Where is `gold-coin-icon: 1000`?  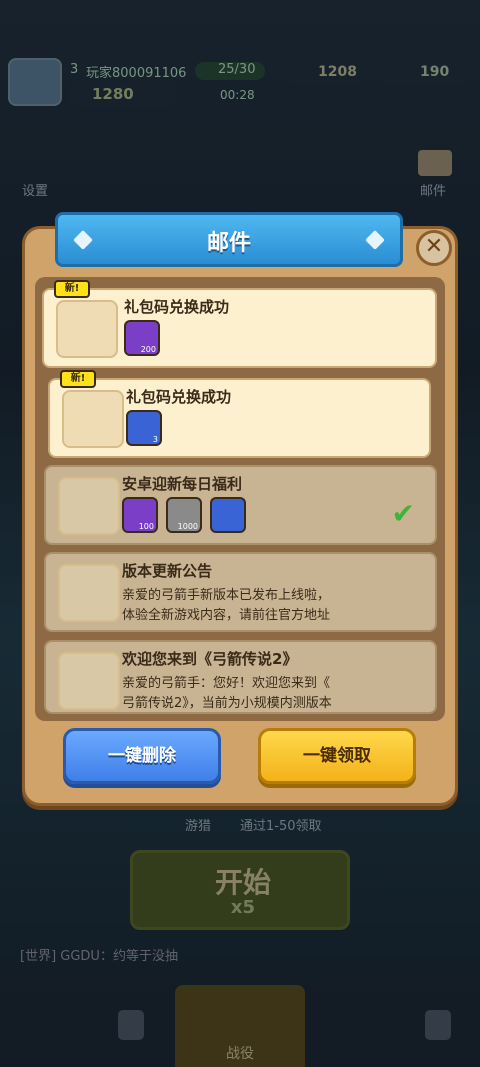 gold-coin-icon: 1000 is located at coordinates (184, 515).